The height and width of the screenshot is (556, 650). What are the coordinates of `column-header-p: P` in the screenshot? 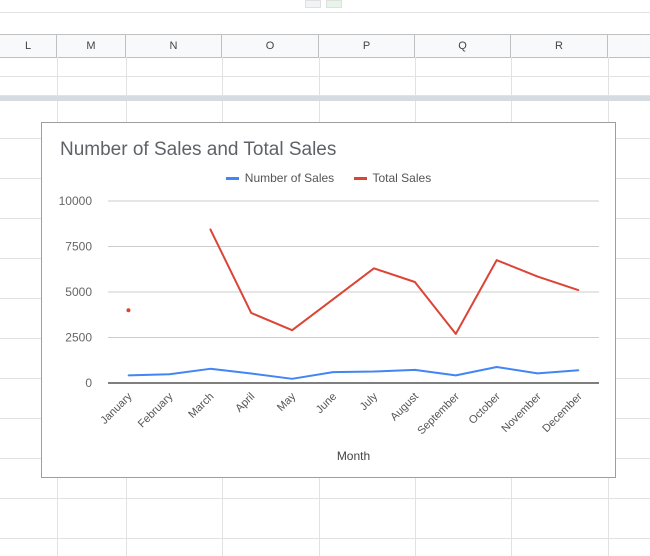 It's located at (367, 46).